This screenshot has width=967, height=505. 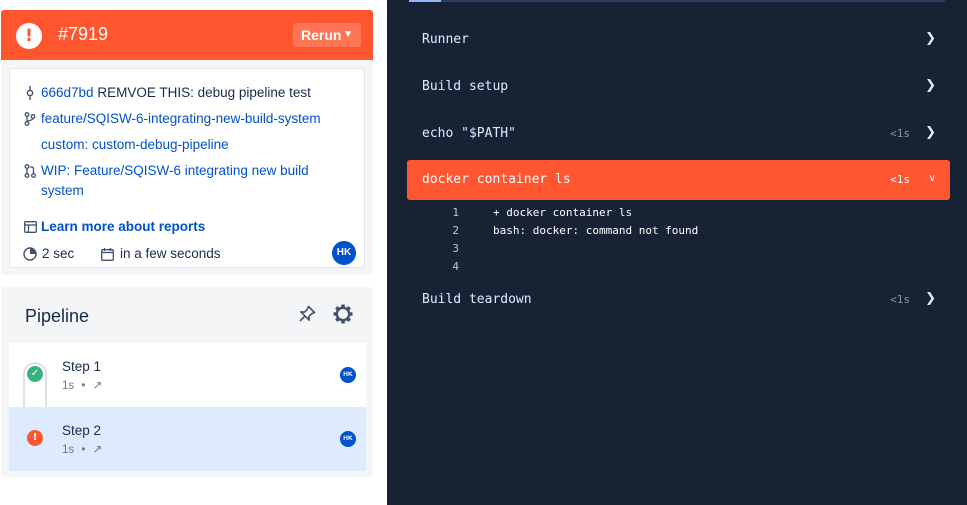 I want to click on run-status-header: ! #7919 Rerun ▼, so click(x=187, y=35).